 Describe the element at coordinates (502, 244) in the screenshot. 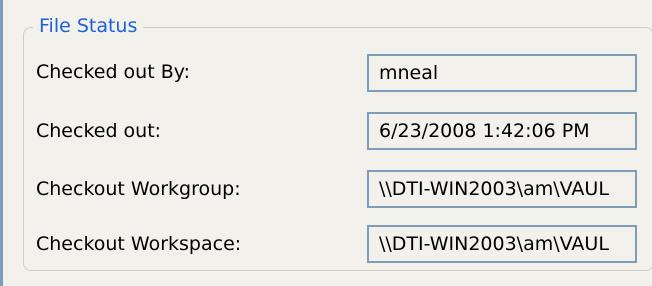

I see `checkout-workspace-field: \\DTI-WIN2003\am\VAUL` at that location.